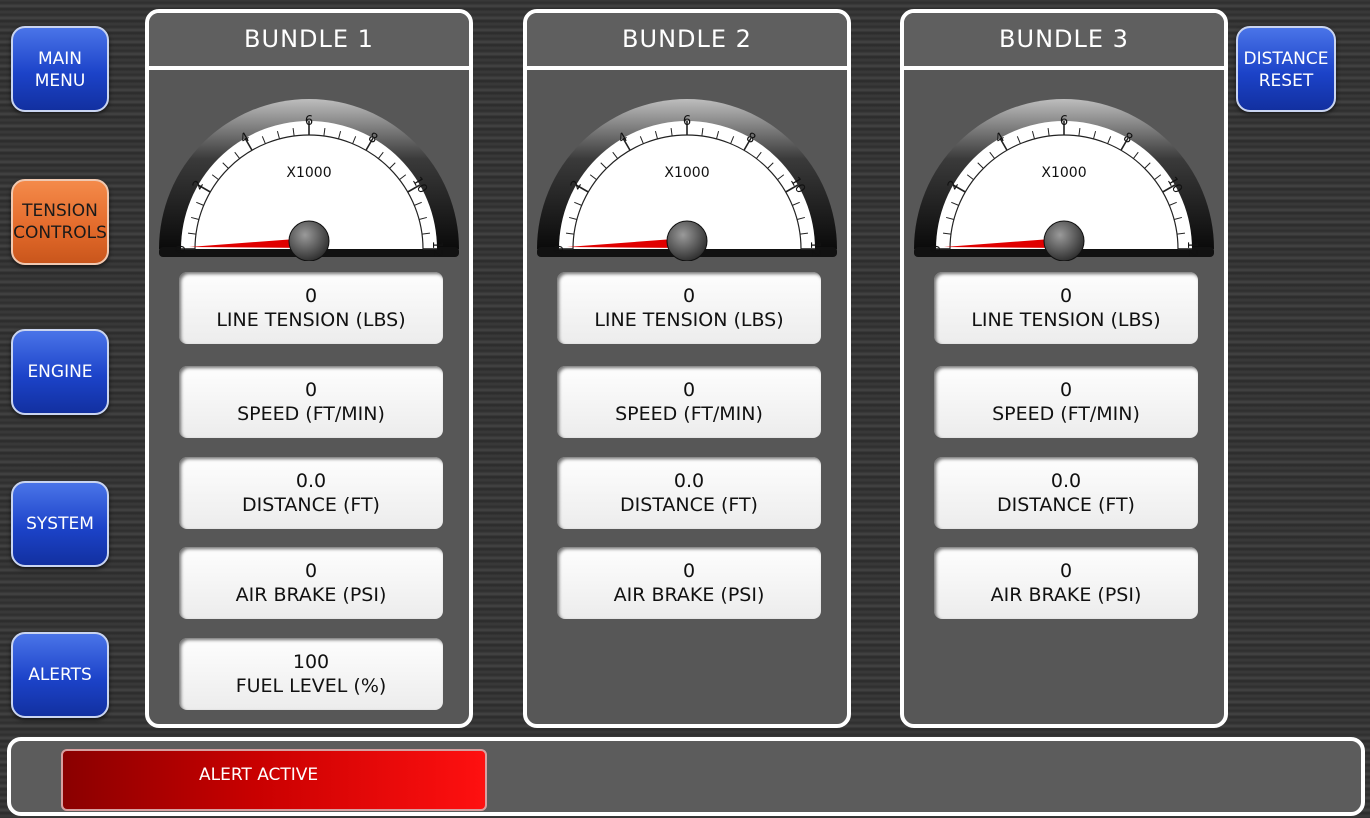  I want to click on bundle-title: BUNDLE 3, so click(1064, 41).